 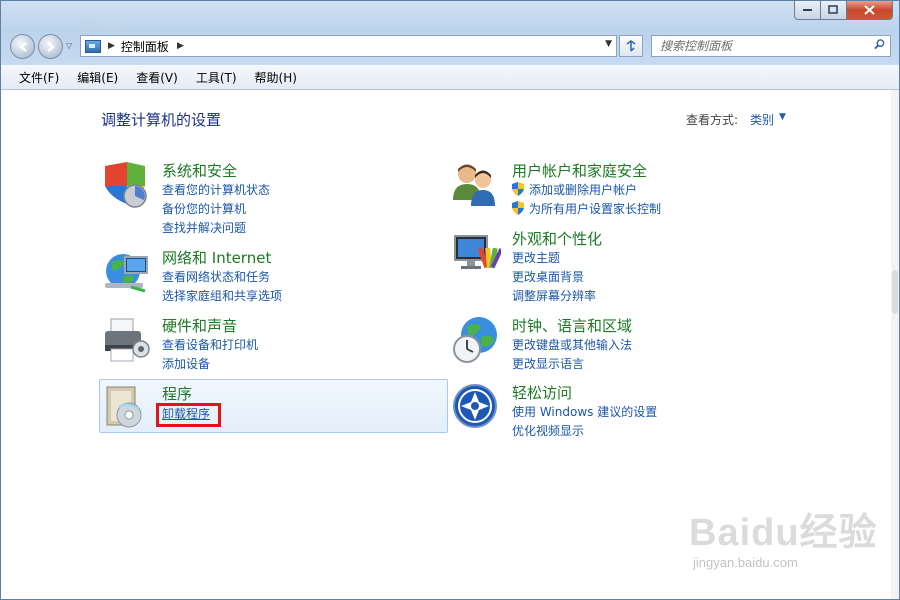 What do you see at coordinates (124, 407) in the screenshot?
I see `programs-icon` at bounding box center [124, 407].